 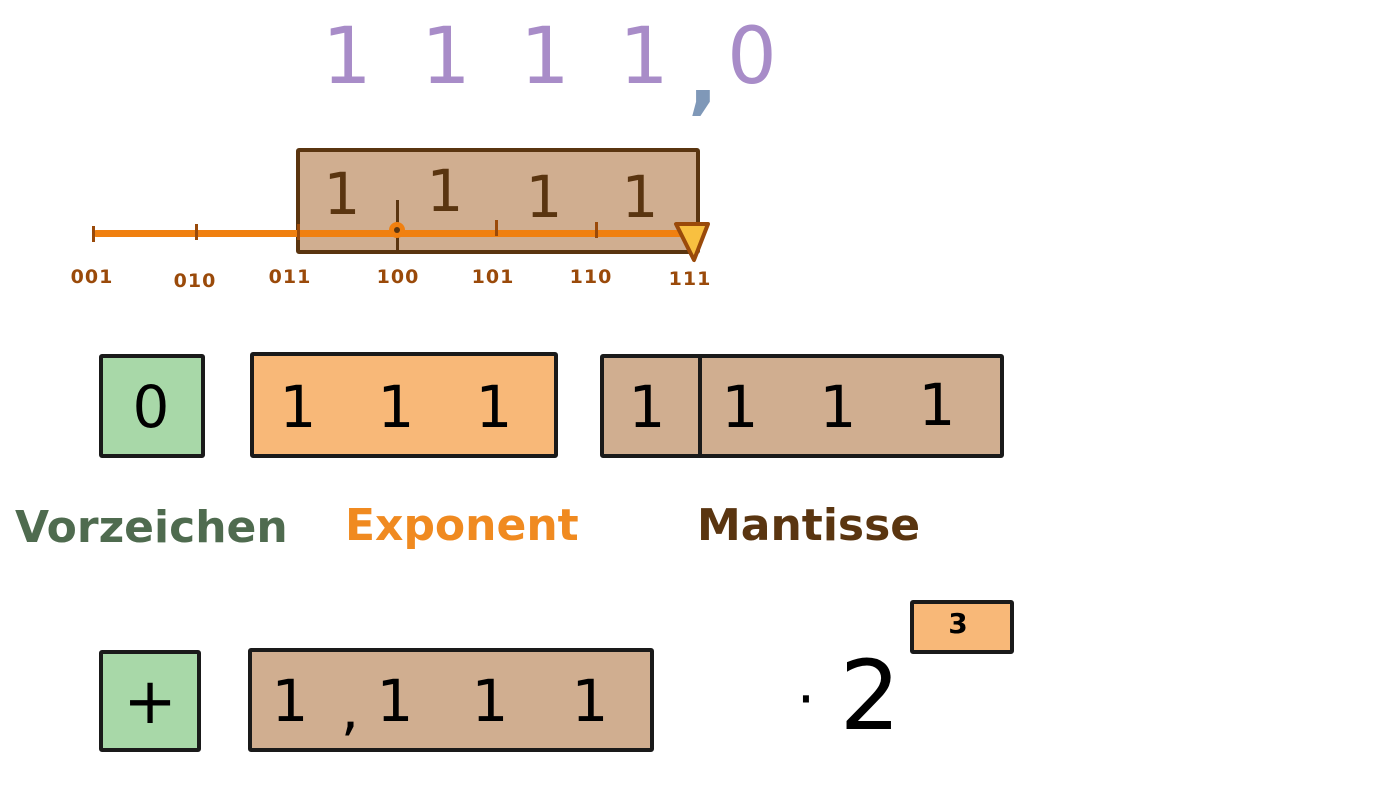 What do you see at coordinates (692, 242) in the screenshot?
I see `position-marker-icon` at bounding box center [692, 242].